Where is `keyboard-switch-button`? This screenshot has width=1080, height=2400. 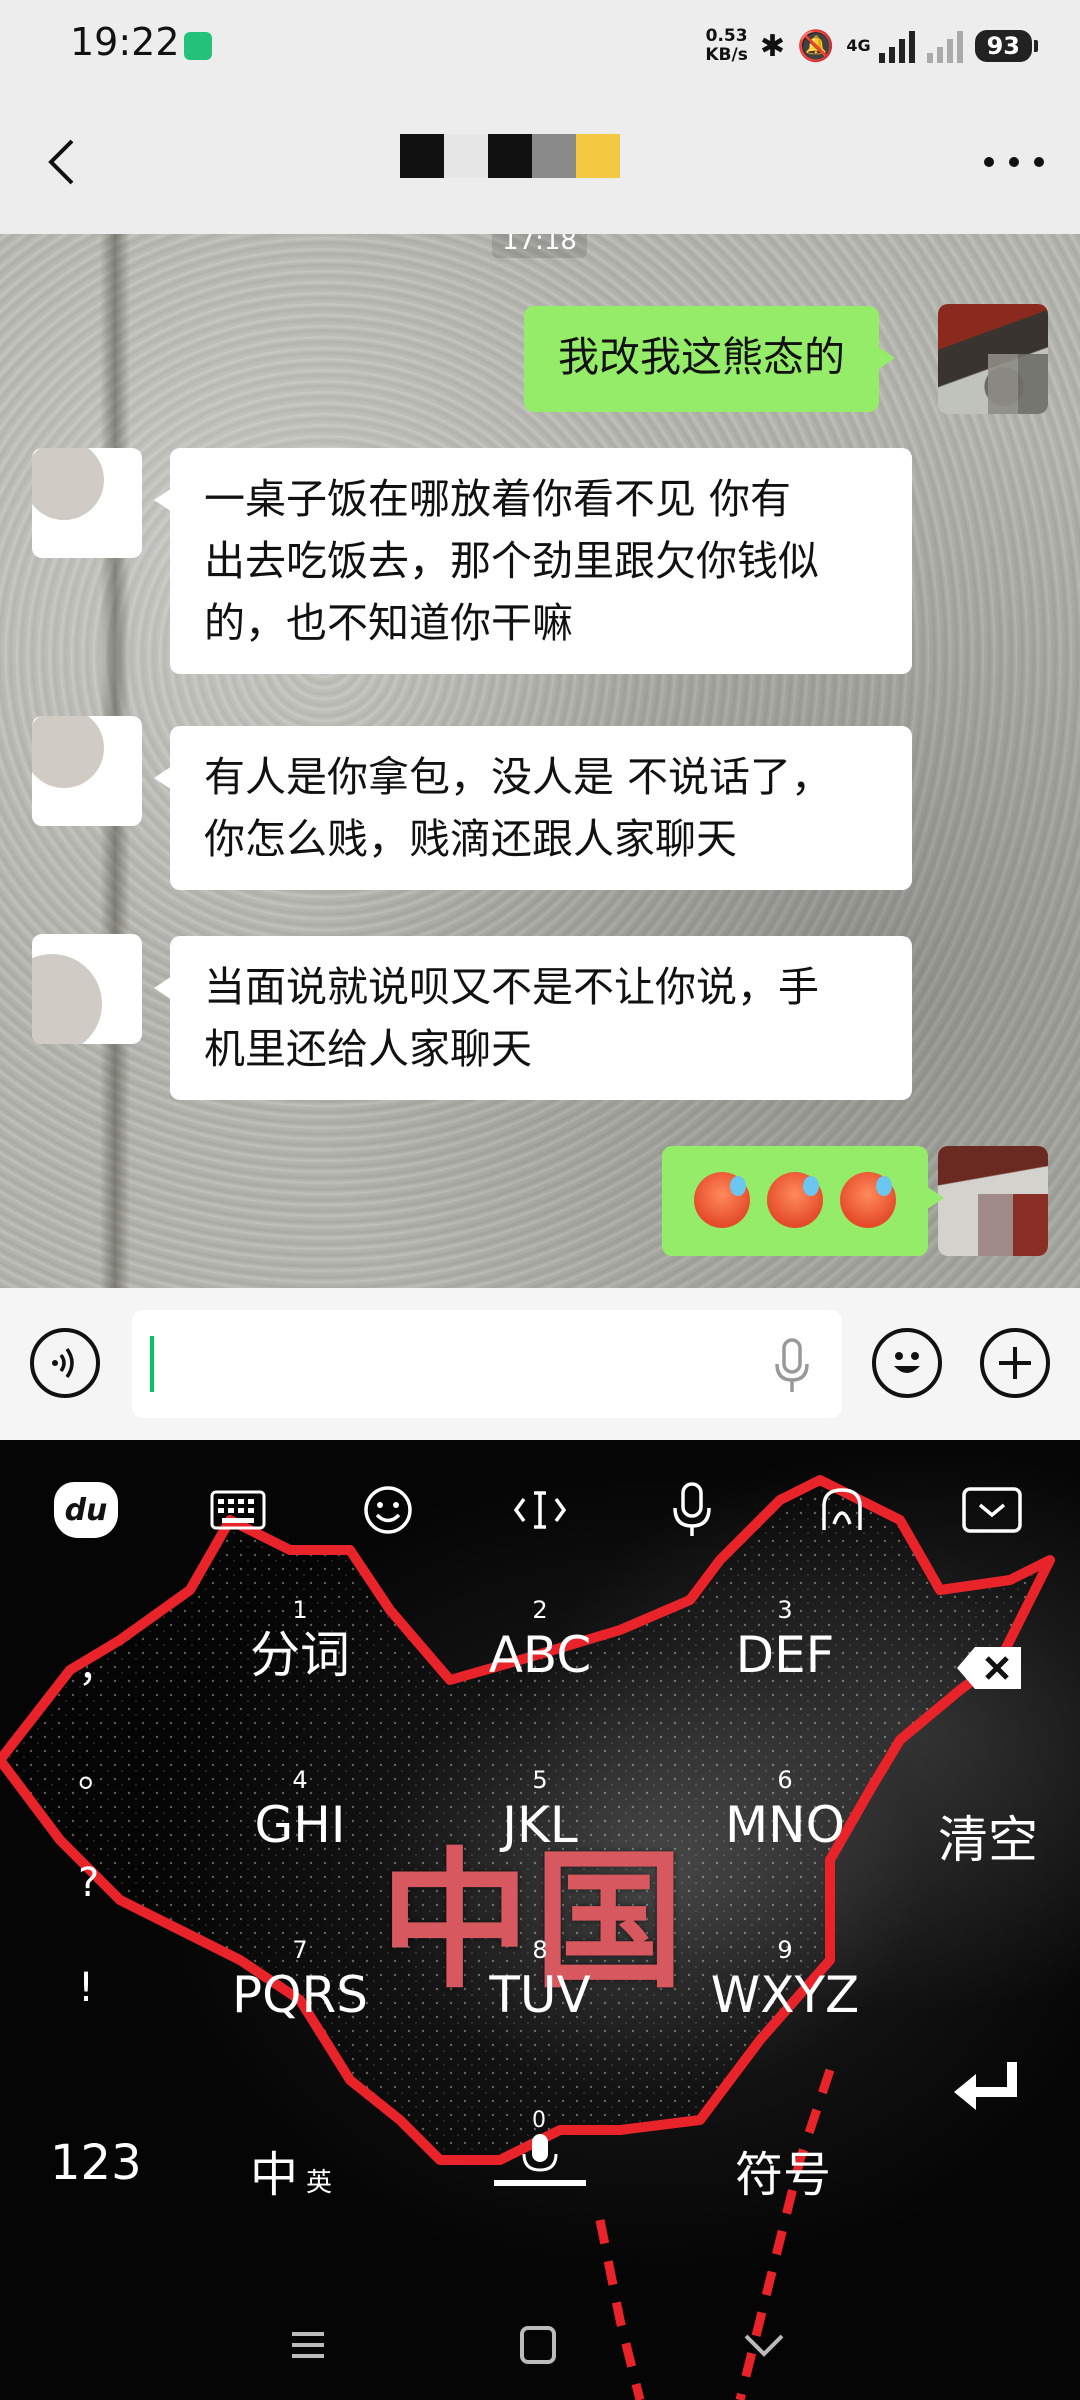
keyboard-switch-button is located at coordinates (238, 1510).